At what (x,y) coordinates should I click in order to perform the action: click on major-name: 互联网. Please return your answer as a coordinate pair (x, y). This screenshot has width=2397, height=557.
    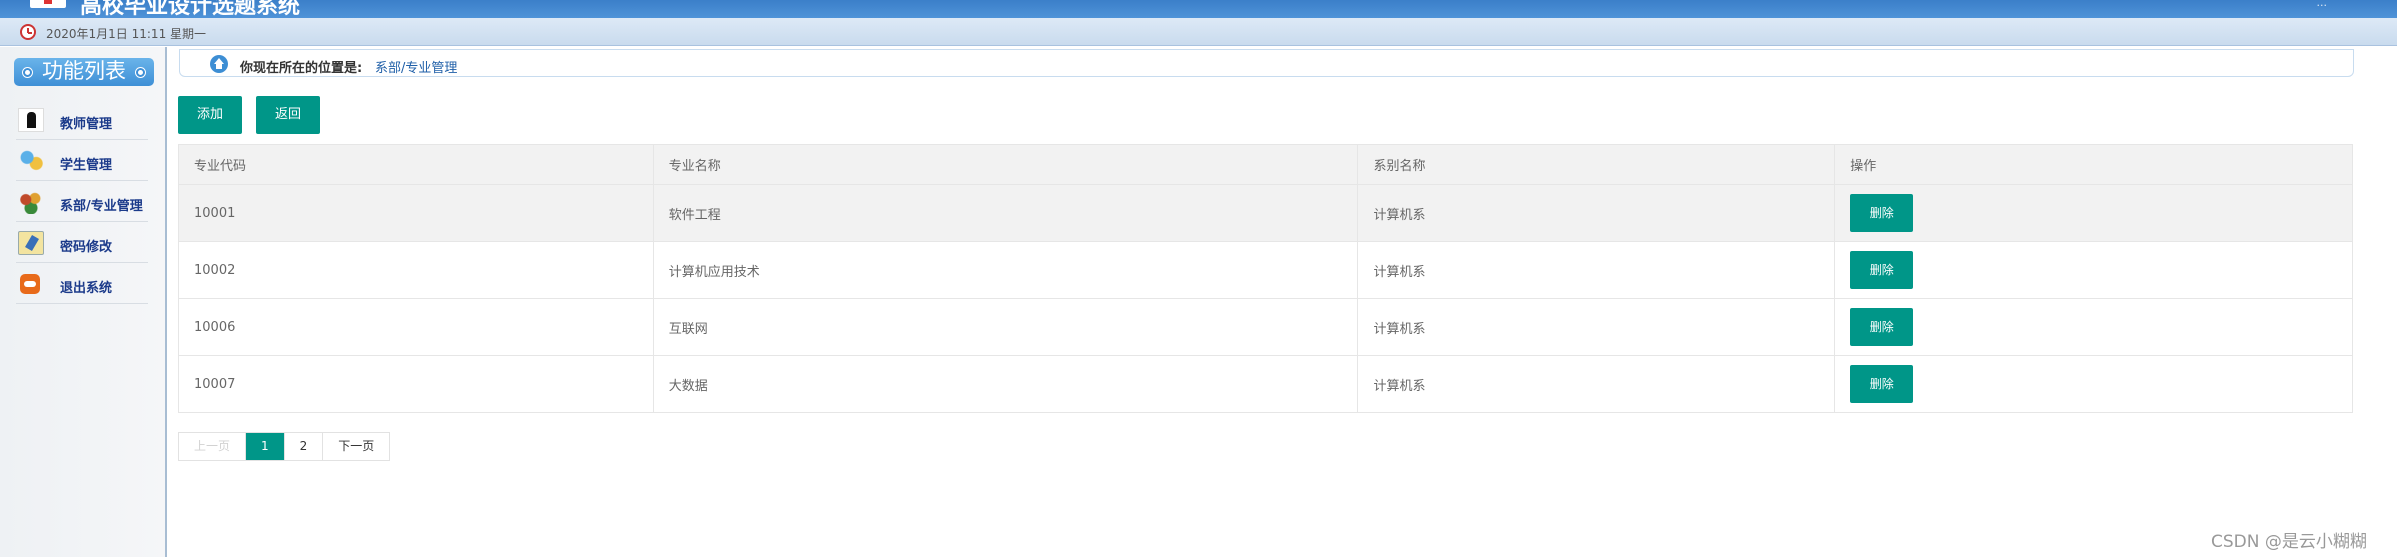
    Looking at the image, I should click on (1005, 327).